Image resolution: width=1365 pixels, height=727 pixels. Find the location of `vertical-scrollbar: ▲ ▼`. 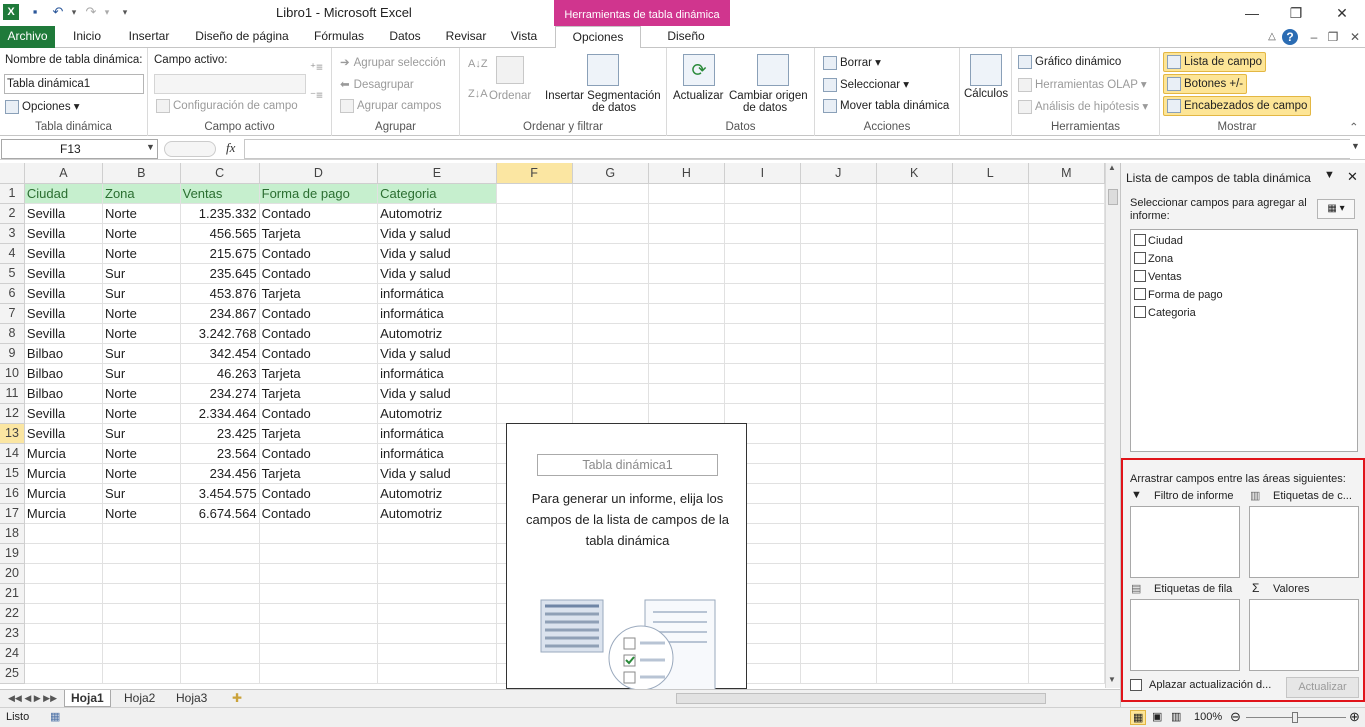

vertical-scrollbar: ▲ ▼ is located at coordinates (1112, 425).